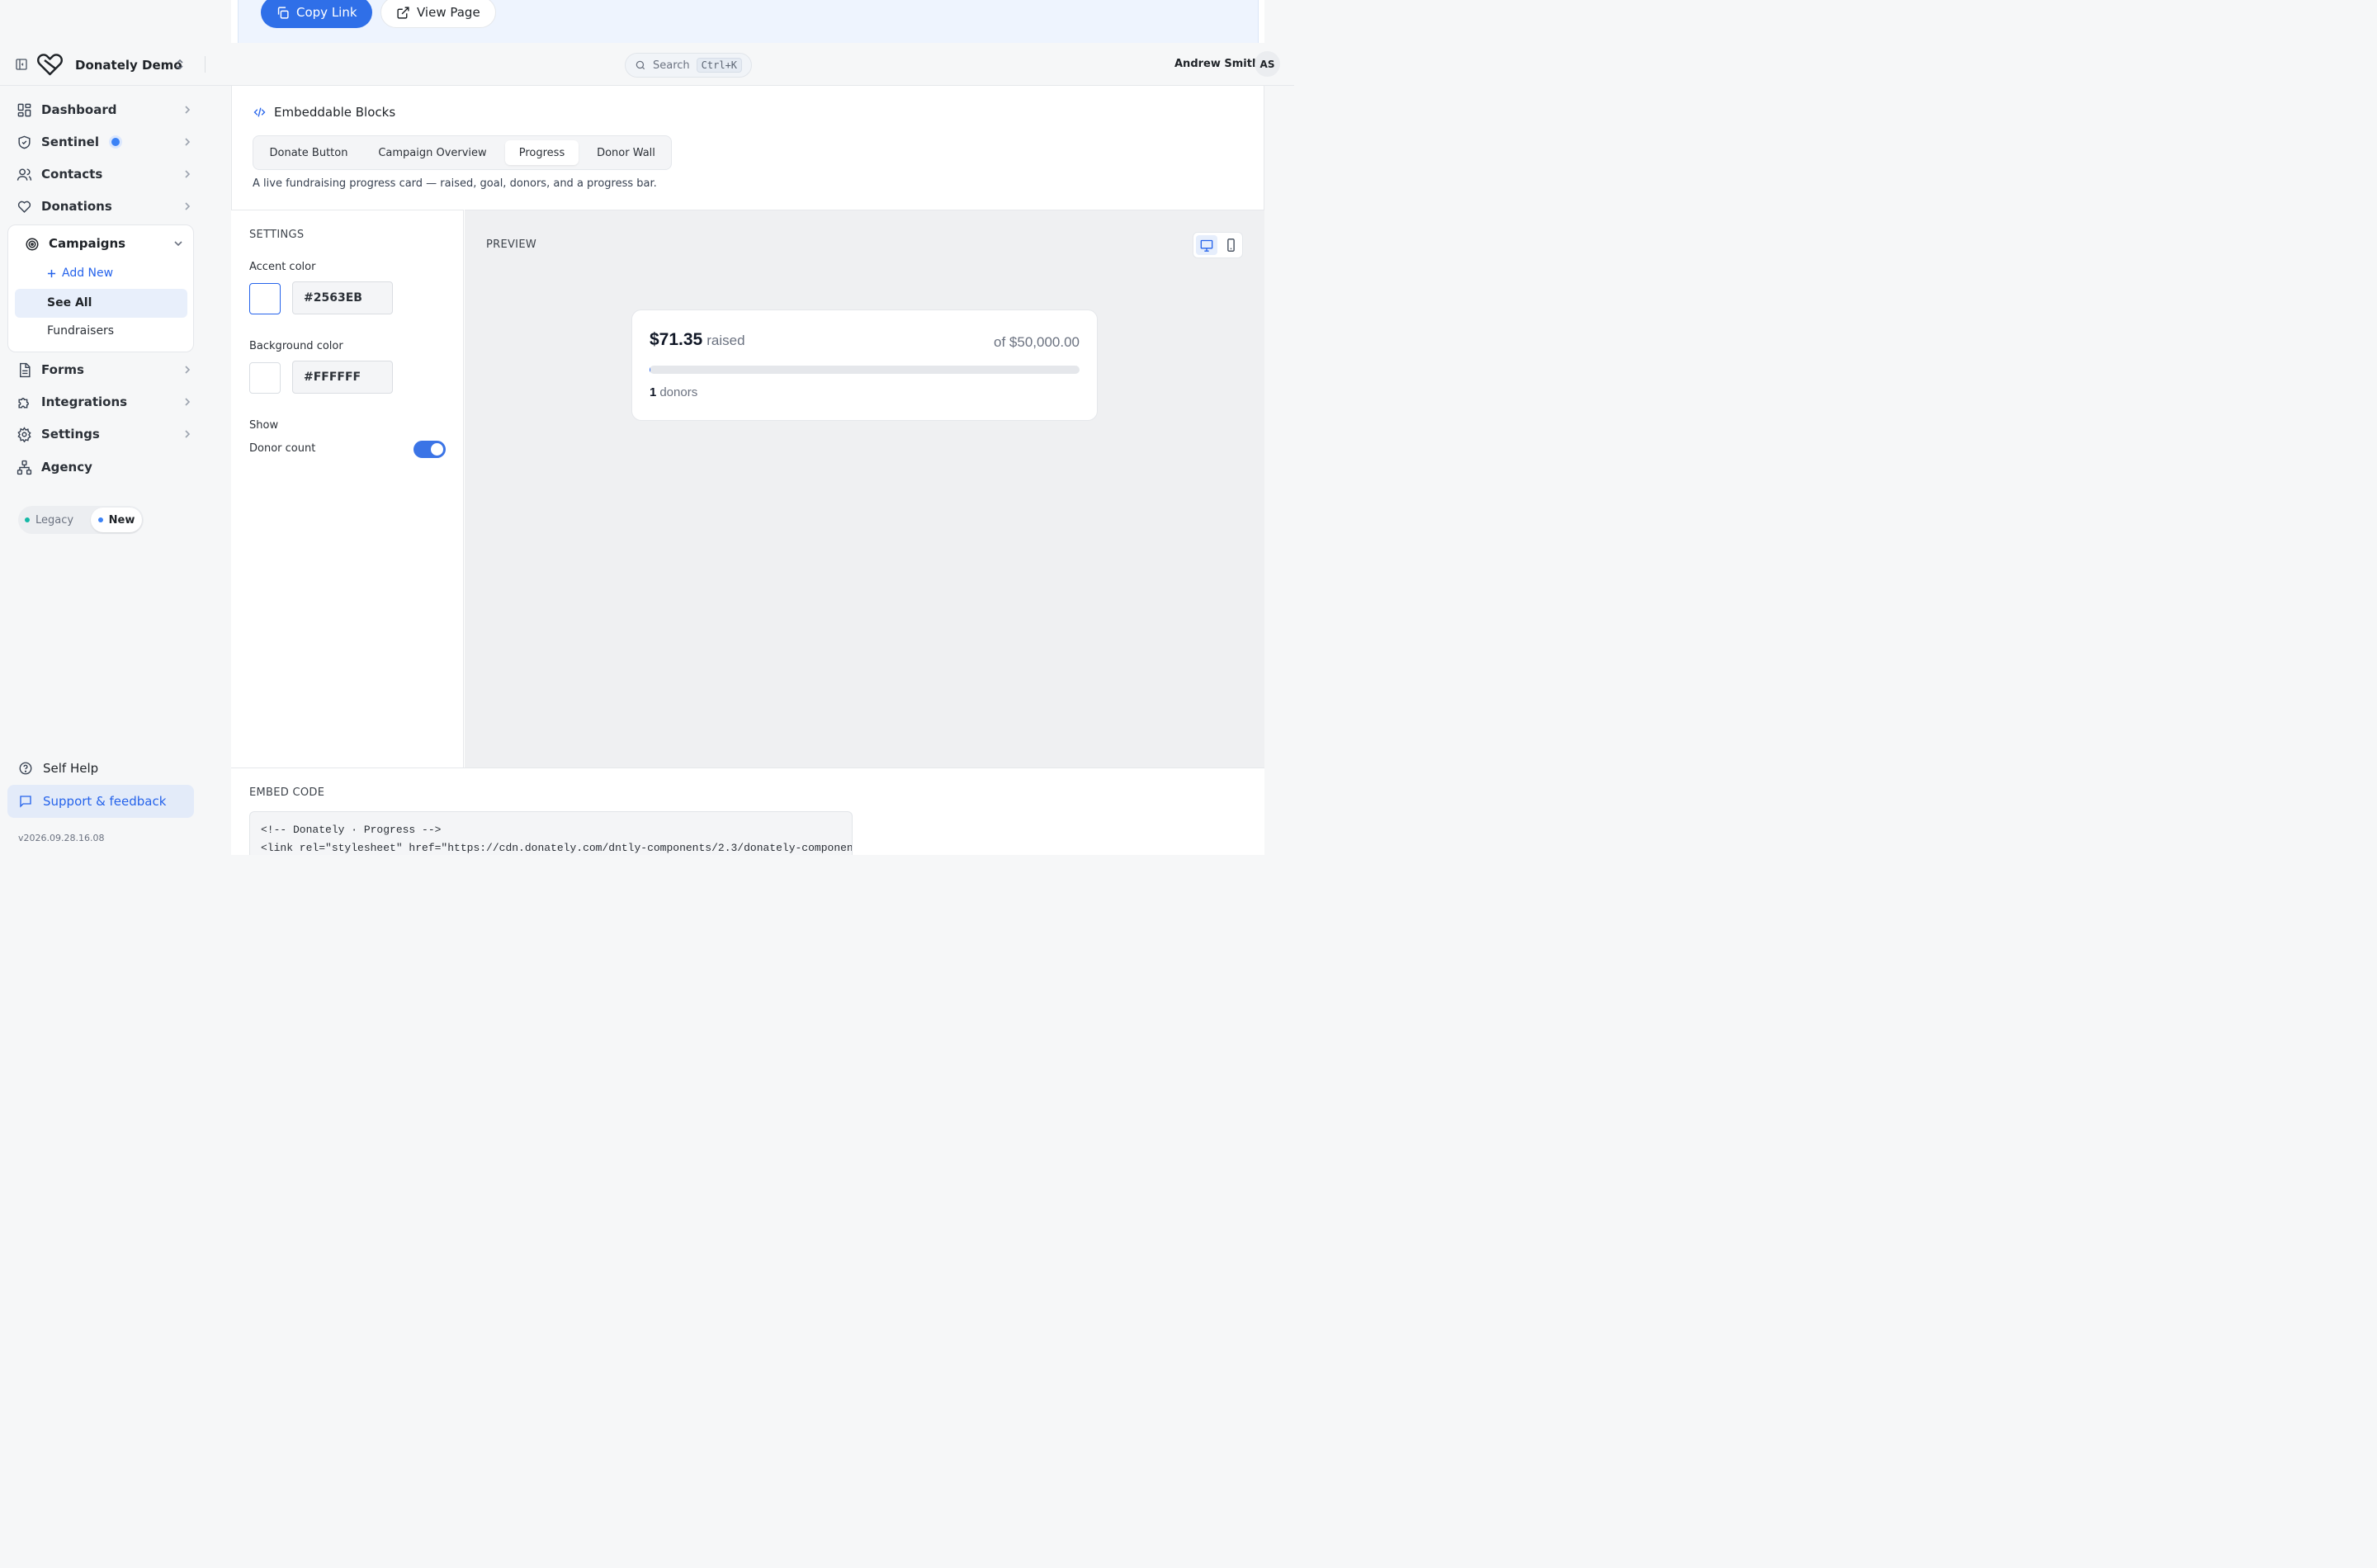  What do you see at coordinates (101, 303) in the screenshot?
I see `sidebar-subitem-see-all: See All` at bounding box center [101, 303].